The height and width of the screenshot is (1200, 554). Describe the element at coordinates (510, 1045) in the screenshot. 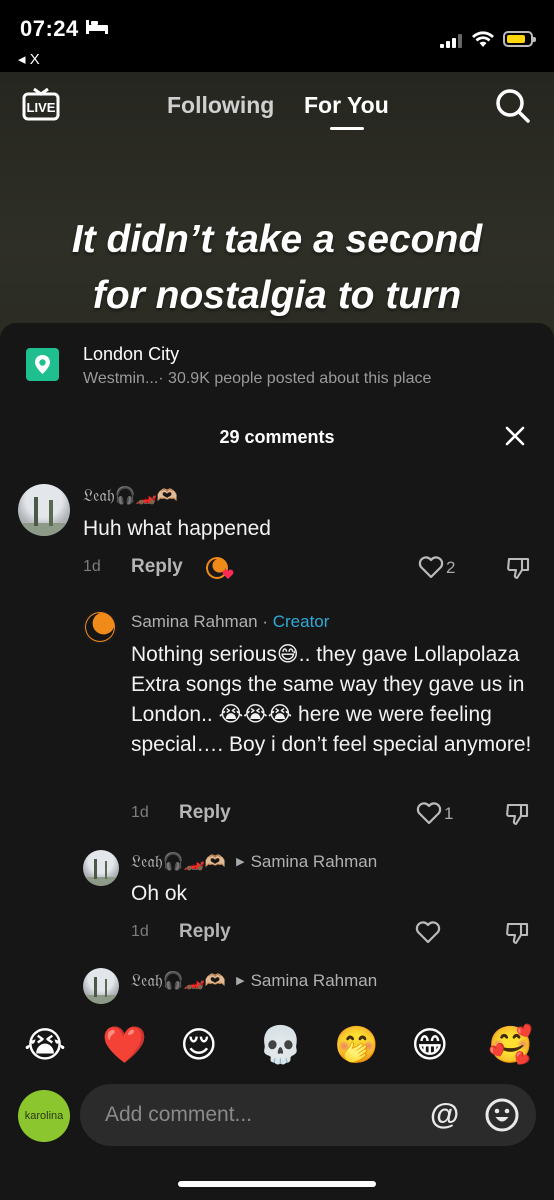

I see `emoji-button: 🥰` at that location.